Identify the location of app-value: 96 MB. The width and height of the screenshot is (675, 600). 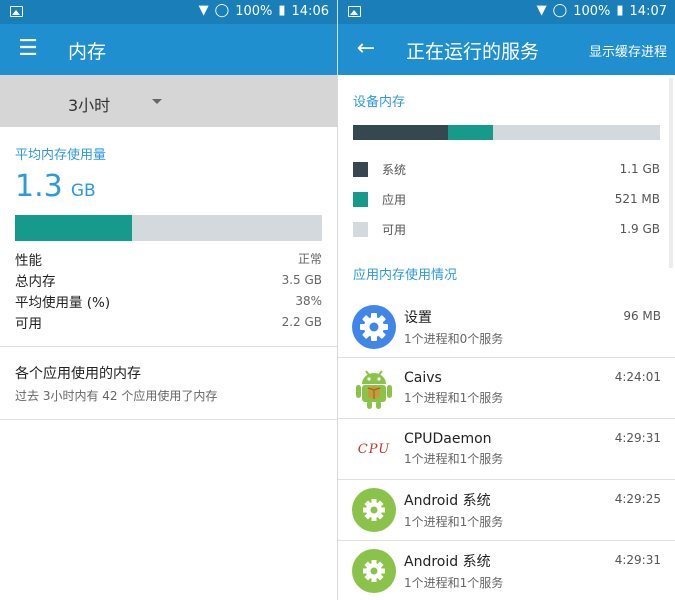
(642, 316).